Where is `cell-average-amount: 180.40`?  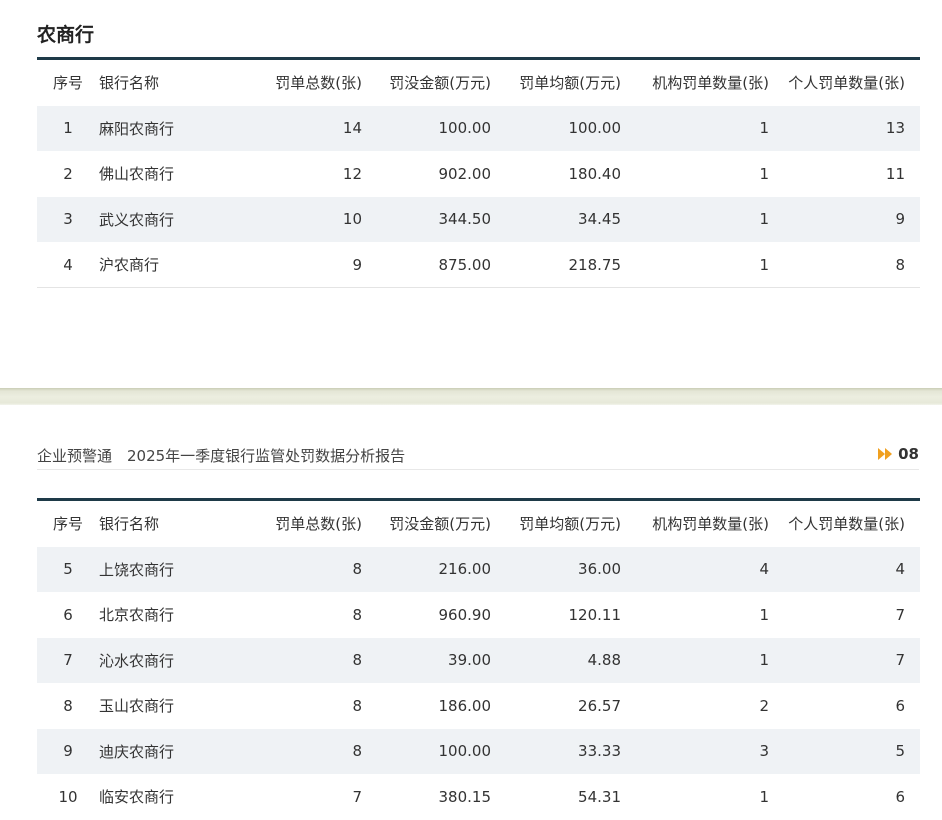
cell-average-amount: 180.40 is located at coordinates (595, 173).